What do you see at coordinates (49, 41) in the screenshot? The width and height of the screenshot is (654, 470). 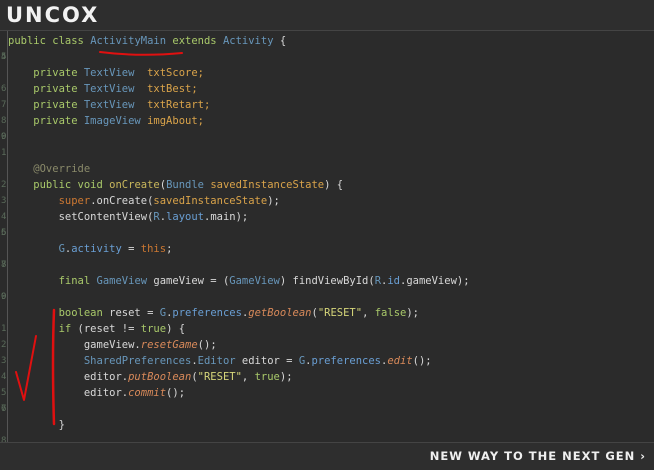 I see `code-token: public class` at bounding box center [49, 41].